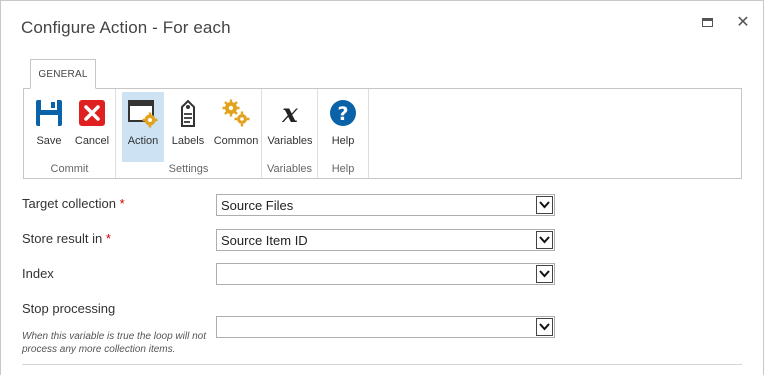  I want to click on store-result-text: Store result in, so click(62, 238).